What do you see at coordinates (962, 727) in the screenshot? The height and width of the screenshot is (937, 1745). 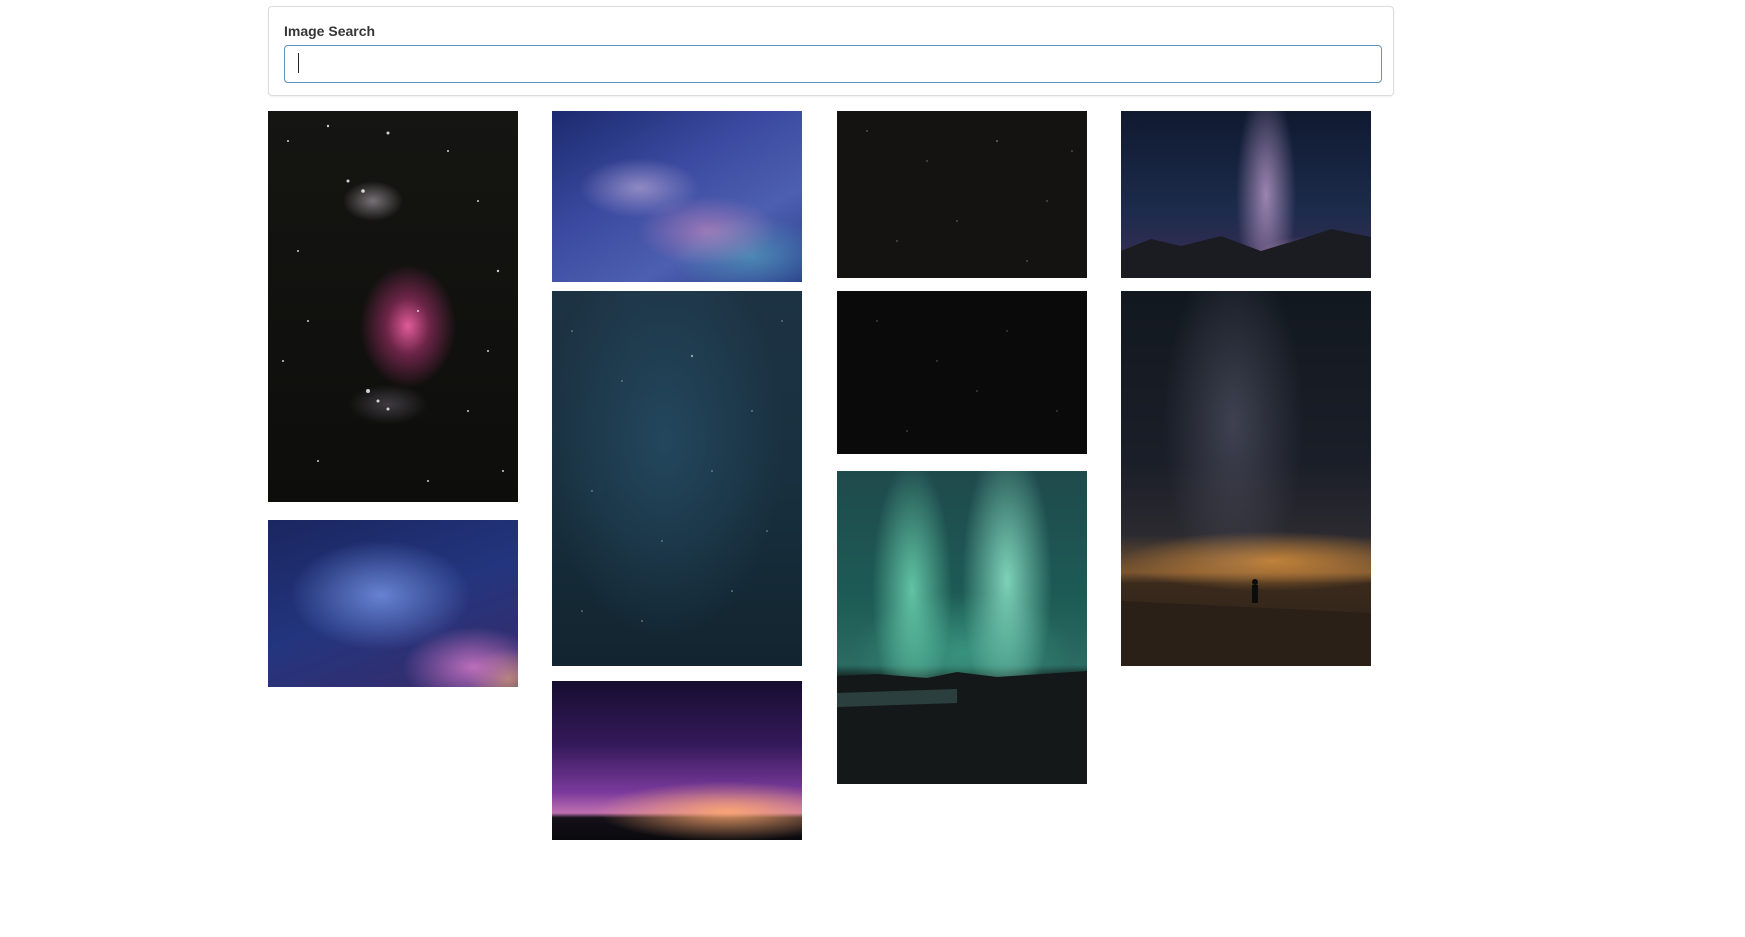 I see `landscape-silhouette` at bounding box center [962, 727].